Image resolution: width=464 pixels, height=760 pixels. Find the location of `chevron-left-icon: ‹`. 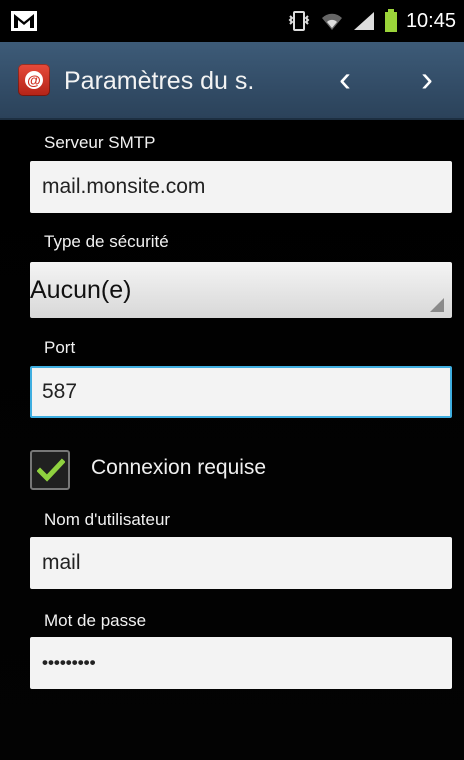

chevron-left-icon: ‹ is located at coordinates (345, 80).